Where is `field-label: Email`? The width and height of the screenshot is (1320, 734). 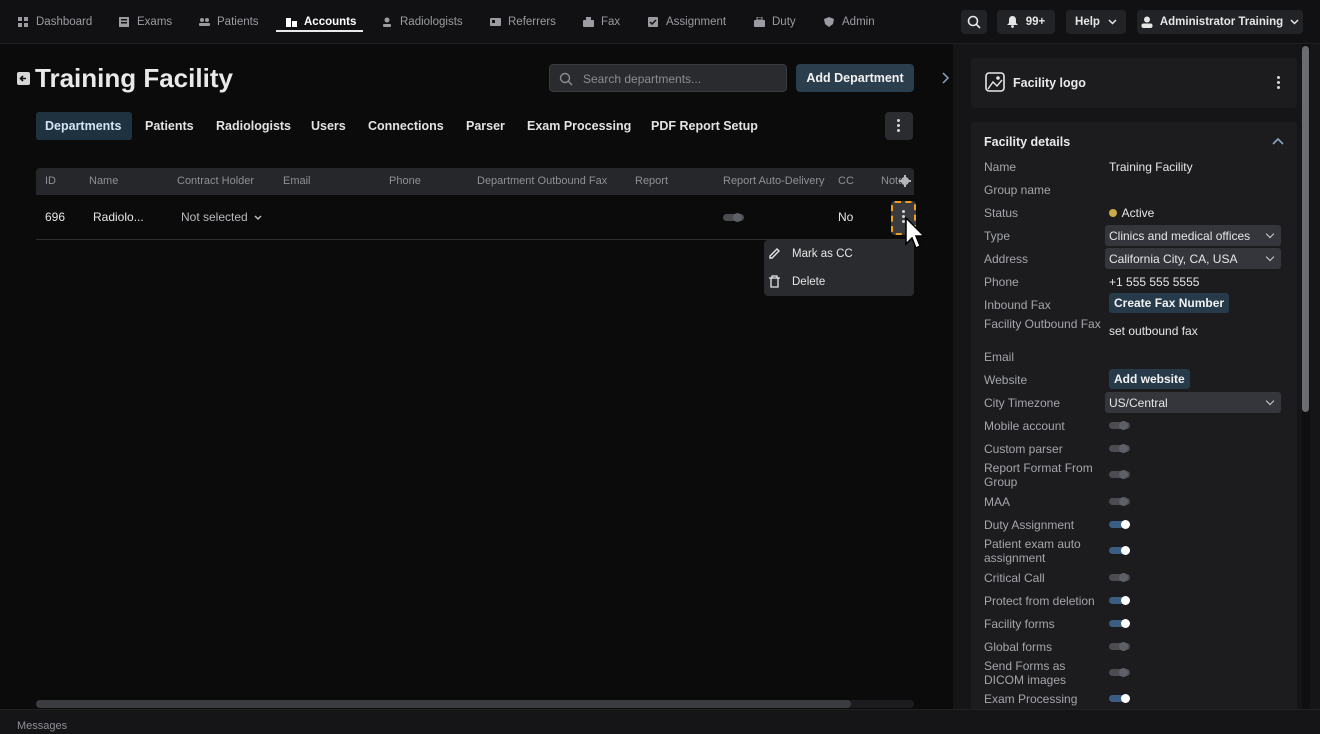
field-label: Email is located at coordinates (999, 357).